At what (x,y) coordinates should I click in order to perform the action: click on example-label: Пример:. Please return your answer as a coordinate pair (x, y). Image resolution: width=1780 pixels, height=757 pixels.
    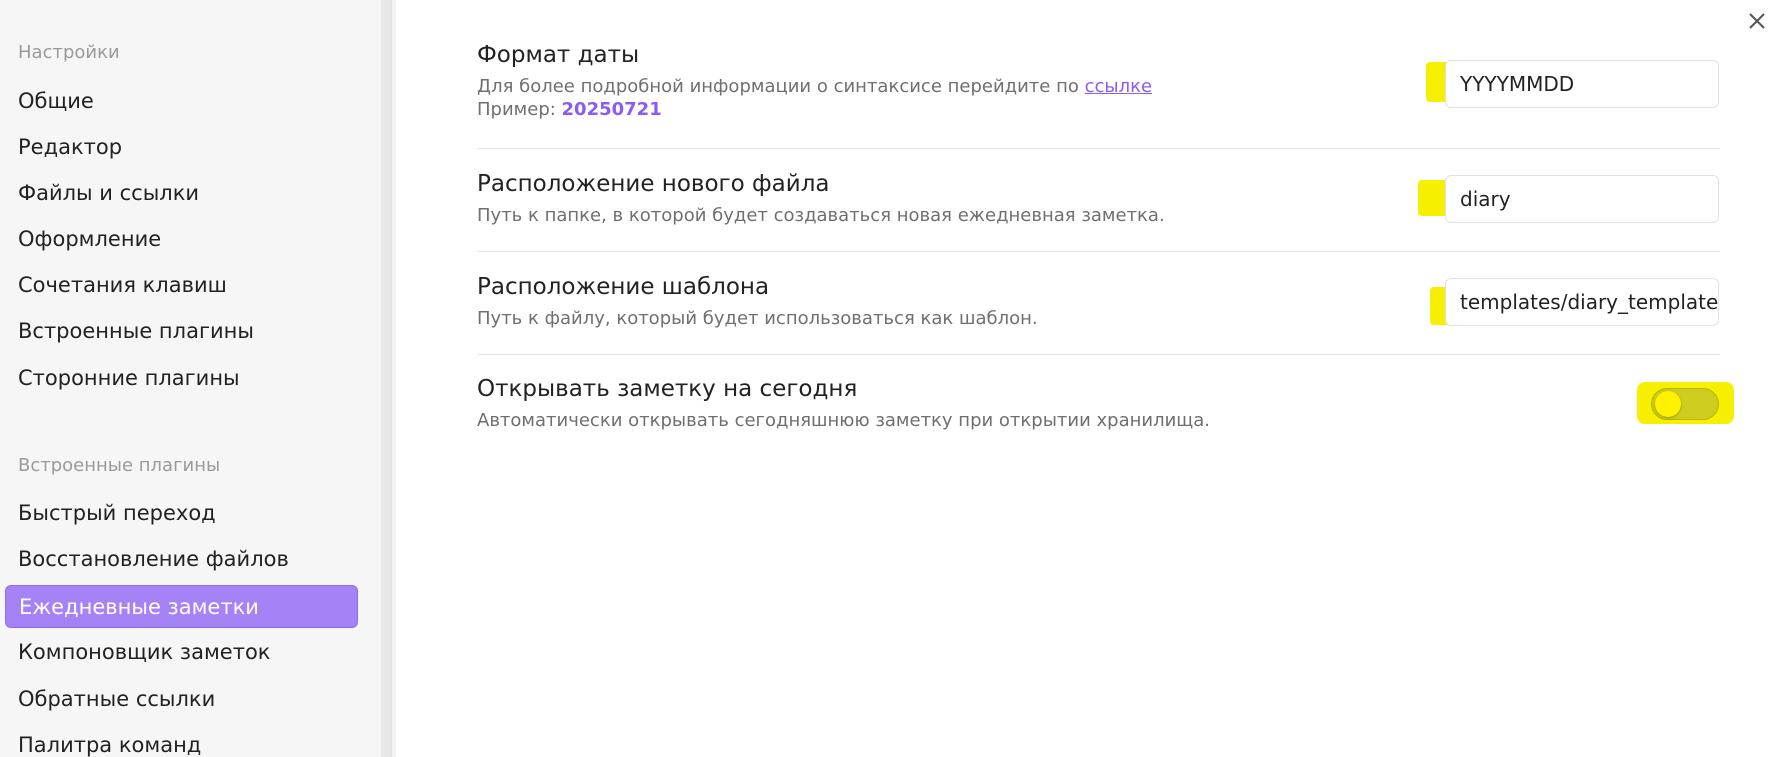
    Looking at the image, I should click on (519, 109).